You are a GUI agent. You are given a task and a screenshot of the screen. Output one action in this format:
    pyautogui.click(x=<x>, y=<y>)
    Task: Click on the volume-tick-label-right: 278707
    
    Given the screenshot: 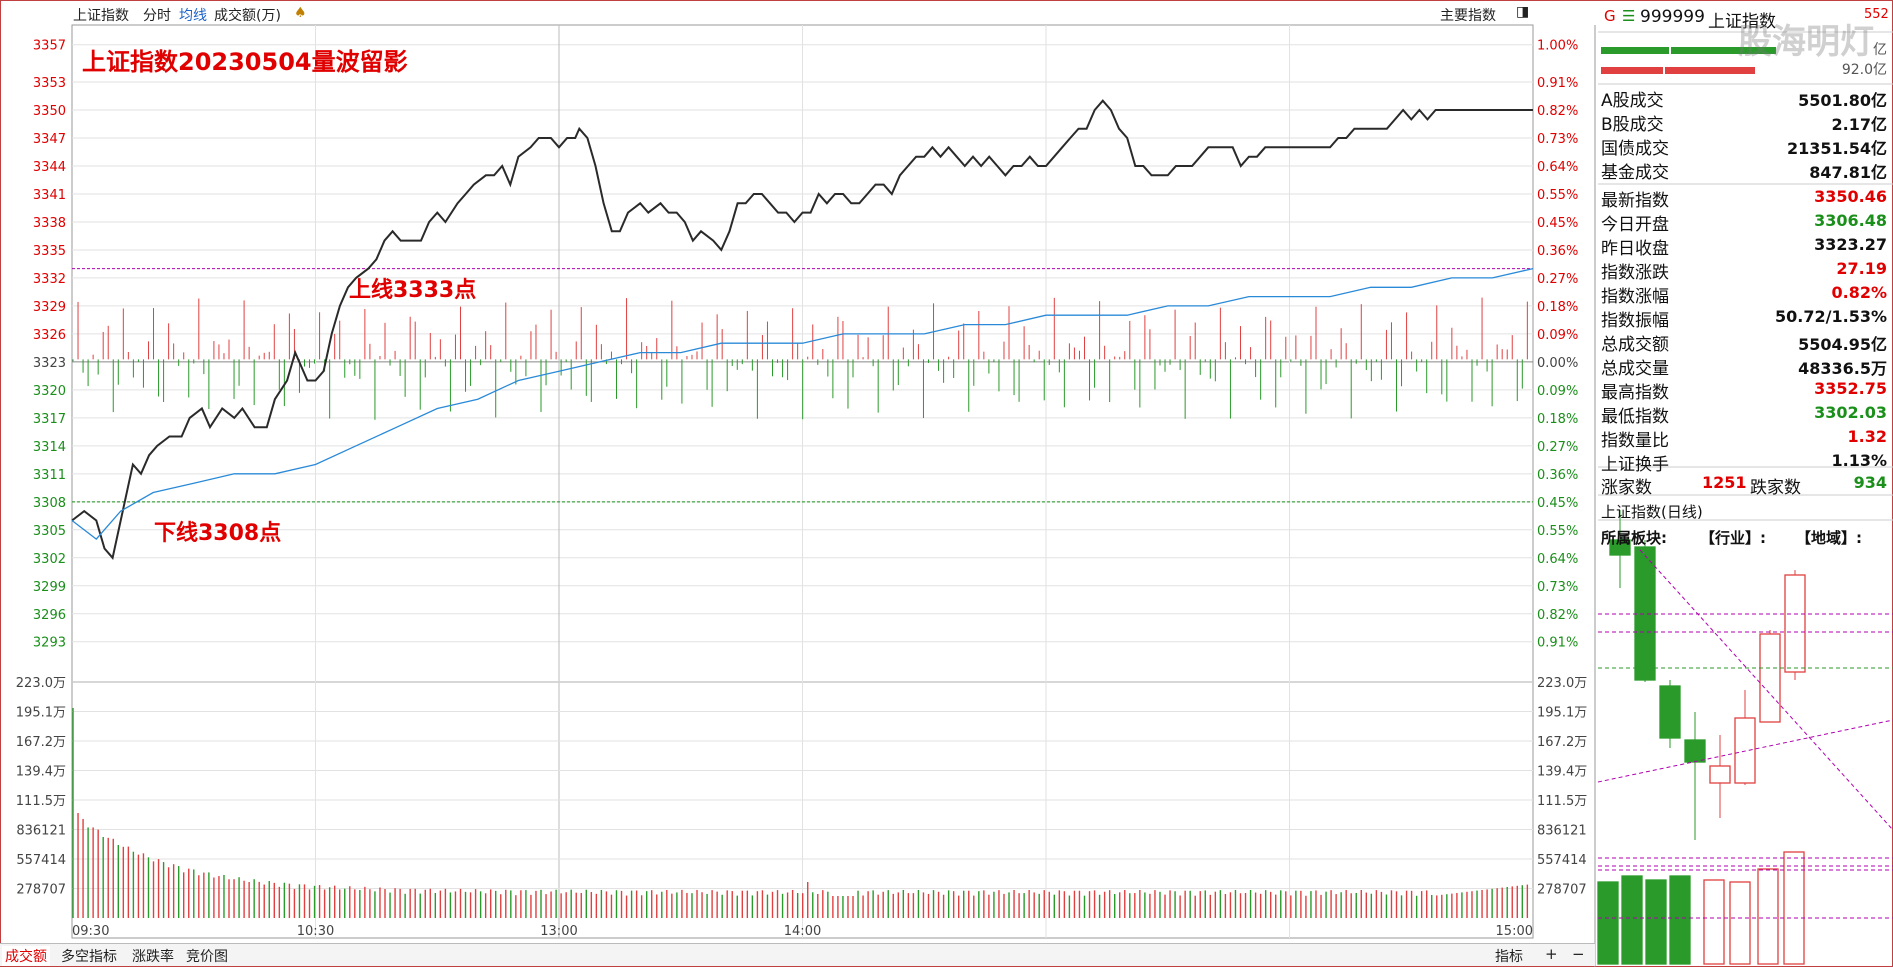 What is the action you would take?
    pyautogui.click(x=1562, y=890)
    